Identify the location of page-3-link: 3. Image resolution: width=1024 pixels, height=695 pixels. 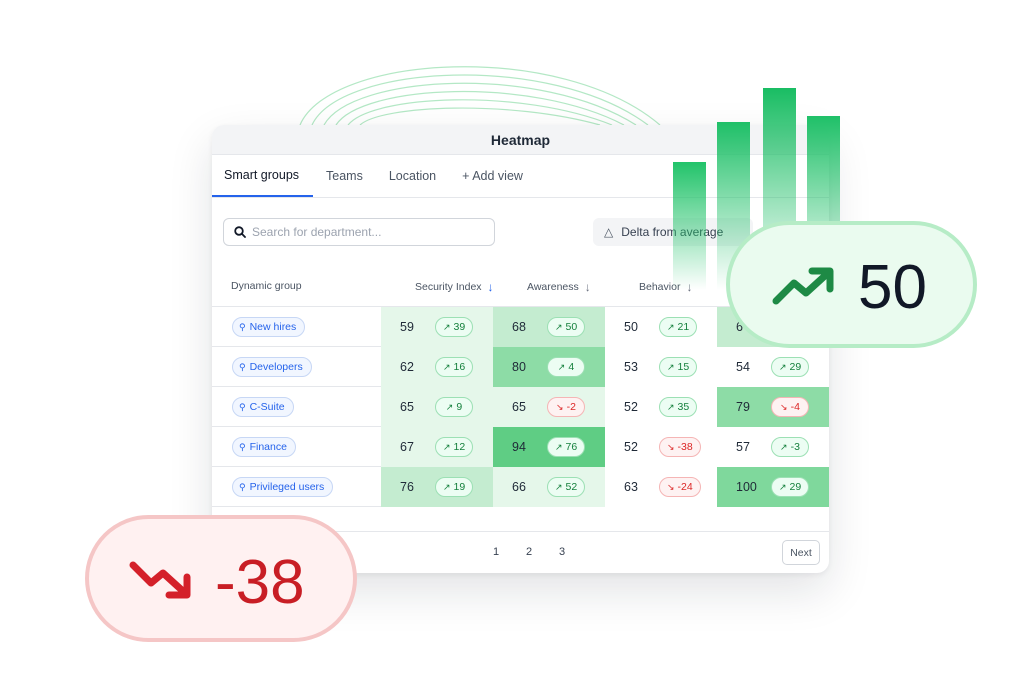
(562, 552).